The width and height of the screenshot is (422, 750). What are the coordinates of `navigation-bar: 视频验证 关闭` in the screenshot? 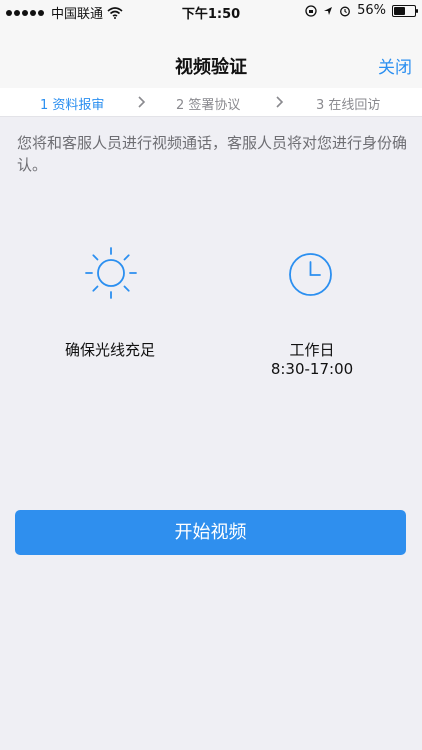 It's located at (211, 55).